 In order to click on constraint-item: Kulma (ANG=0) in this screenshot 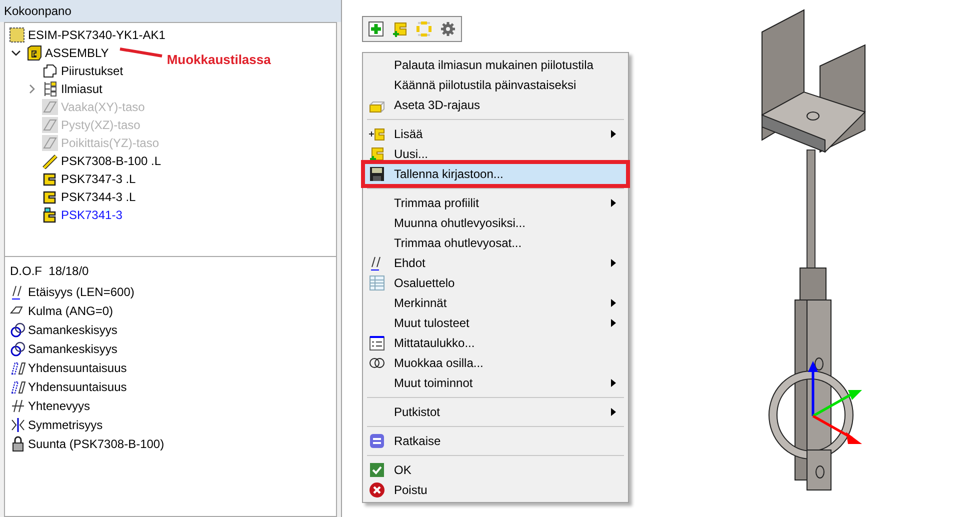, I will do `click(71, 311)`.